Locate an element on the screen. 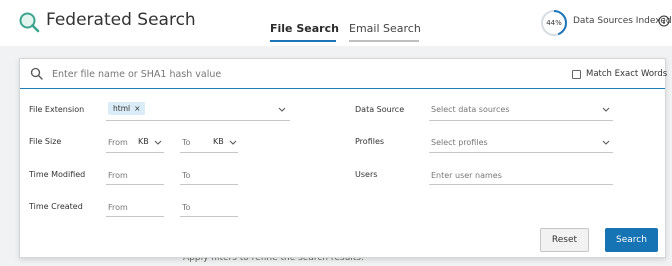 The image size is (672, 266). indexed-percent: 44% is located at coordinates (554, 23).